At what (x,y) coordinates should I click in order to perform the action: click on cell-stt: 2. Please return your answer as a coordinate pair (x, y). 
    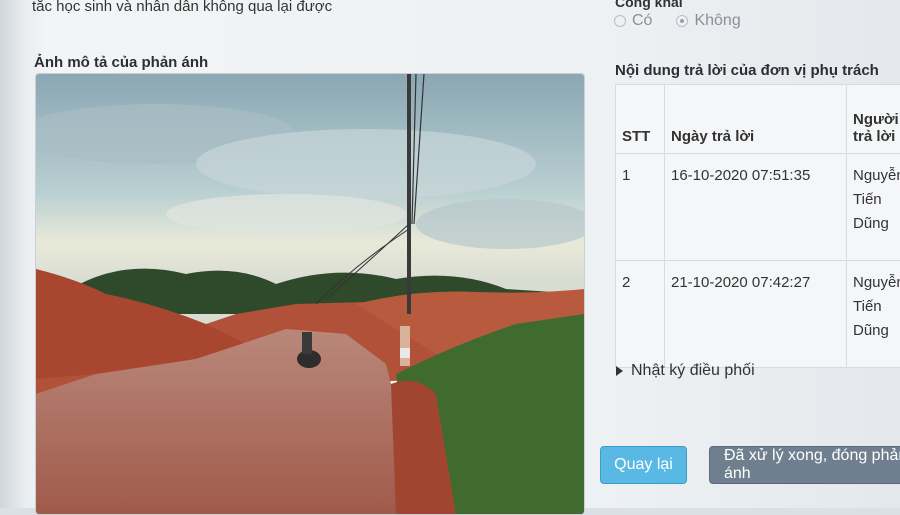
    Looking at the image, I should click on (640, 314).